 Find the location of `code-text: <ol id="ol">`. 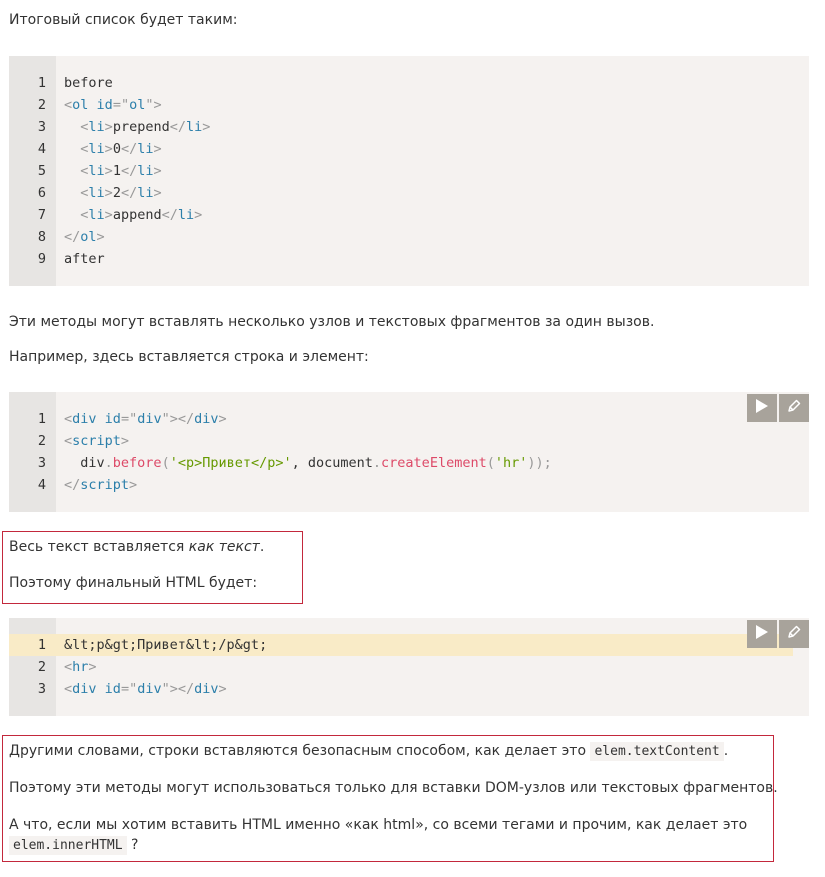

code-text: <ol id="ol"> is located at coordinates (113, 105).